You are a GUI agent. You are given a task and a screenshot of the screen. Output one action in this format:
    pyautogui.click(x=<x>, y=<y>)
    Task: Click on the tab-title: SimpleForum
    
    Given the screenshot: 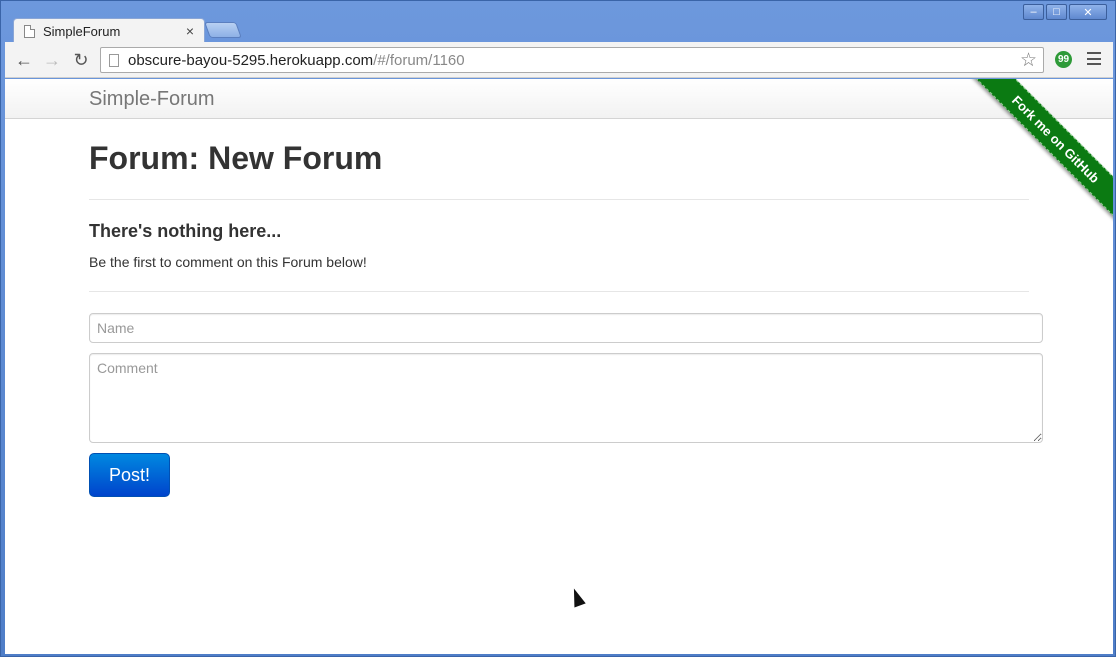 What is the action you would take?
    pyautogui.click(x=82, y=31)
    